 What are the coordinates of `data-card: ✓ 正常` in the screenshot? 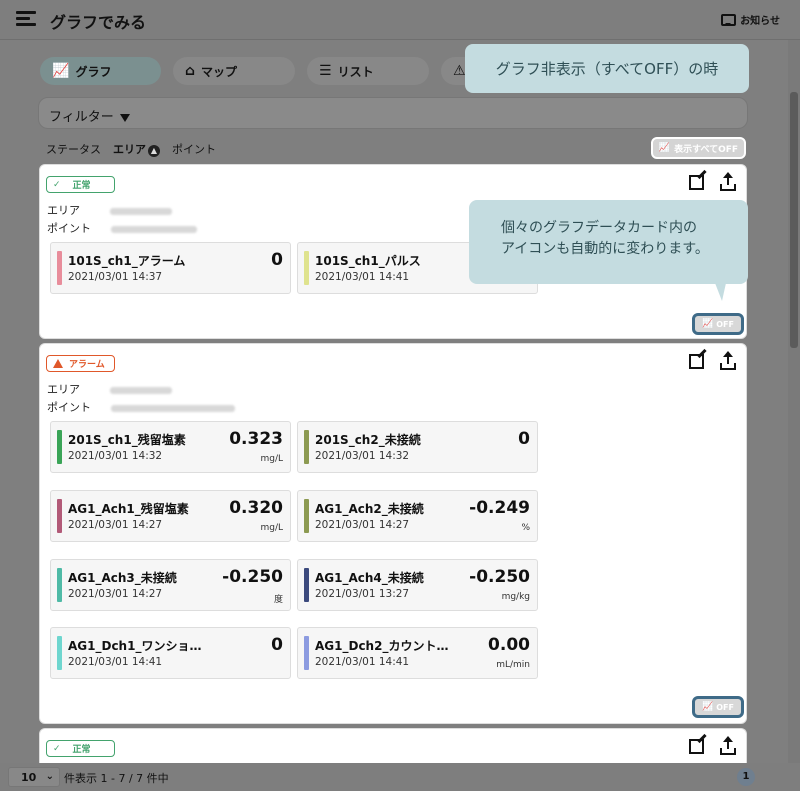 It's located at (393, 748).